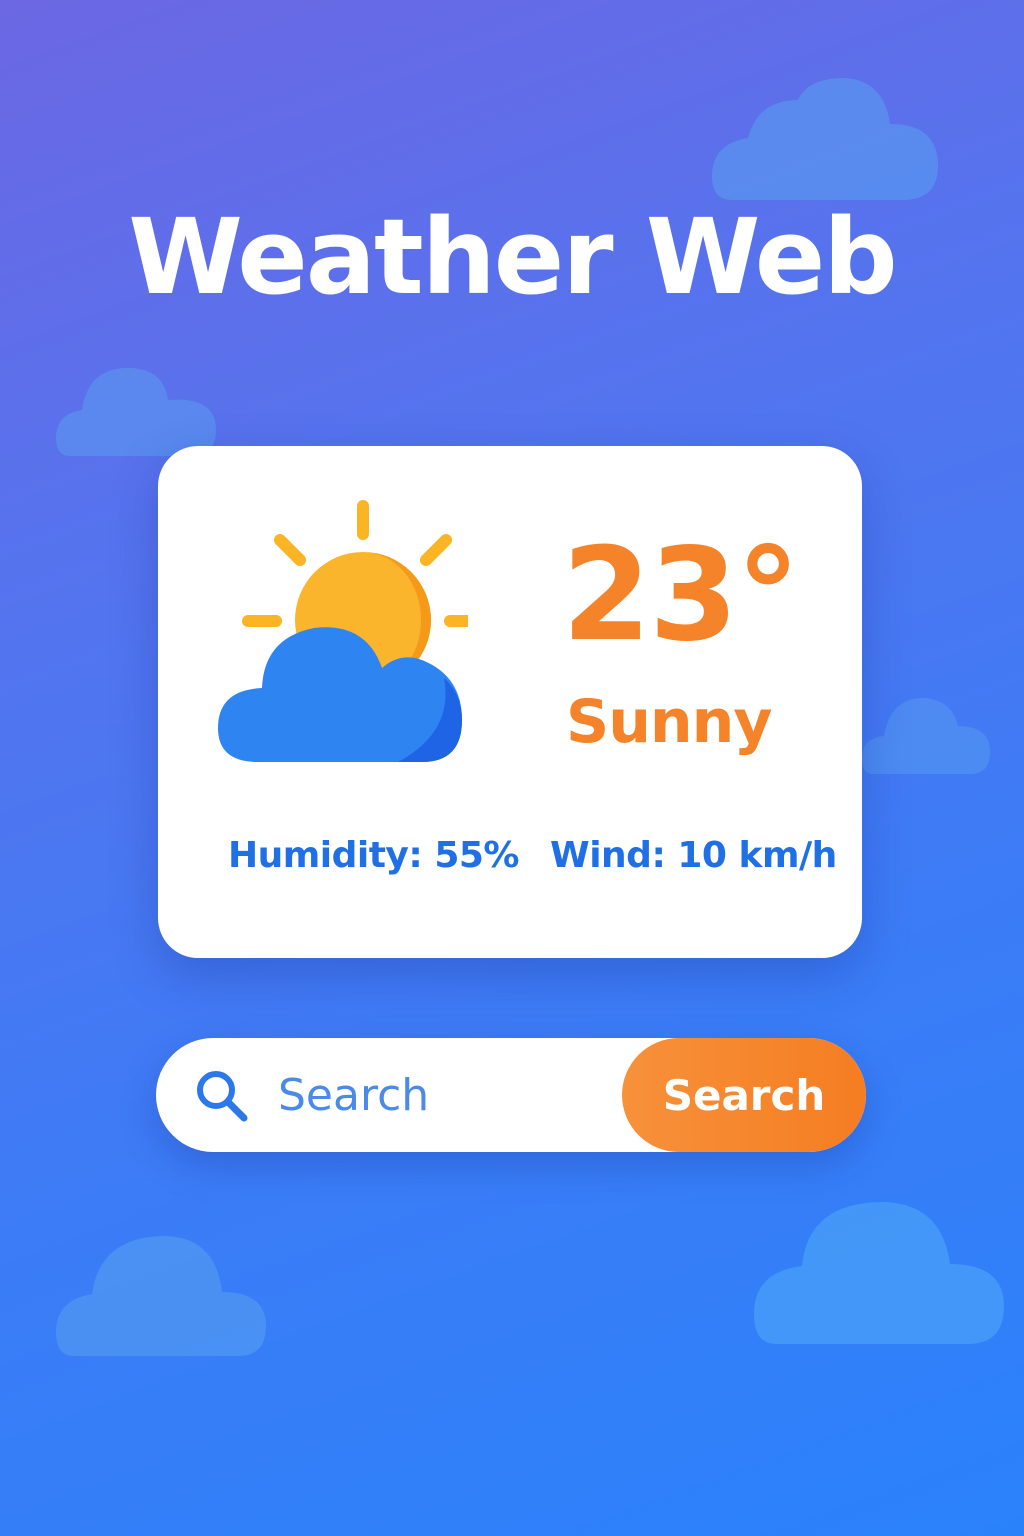  I want to click on search-bar: Search, so click(511, 1095).